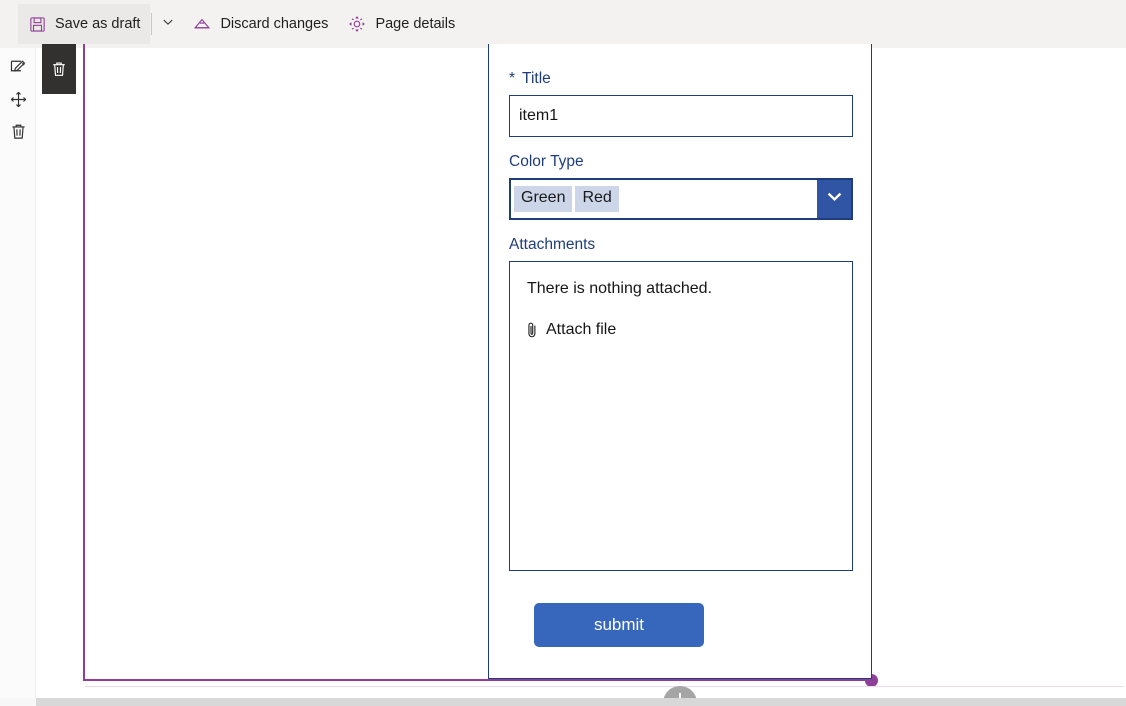 The image size is (1126, 706). What do you see at coordinates (512, 78) in the screenshot?
I see `required-indicator: *` at bounding box center [512, 78].